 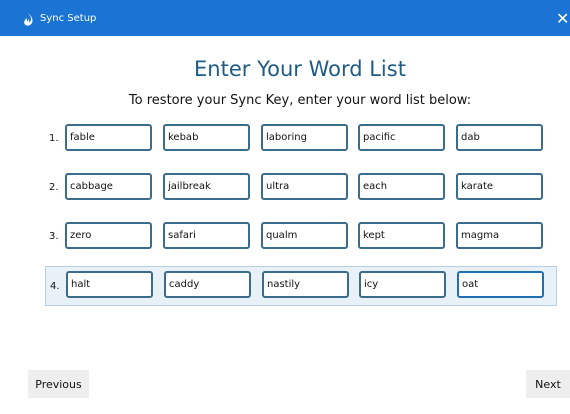 What do you see at coordinates (54, 236) in the screenshot?
I see `row-number: 3.` at bounding box center [54, 236].